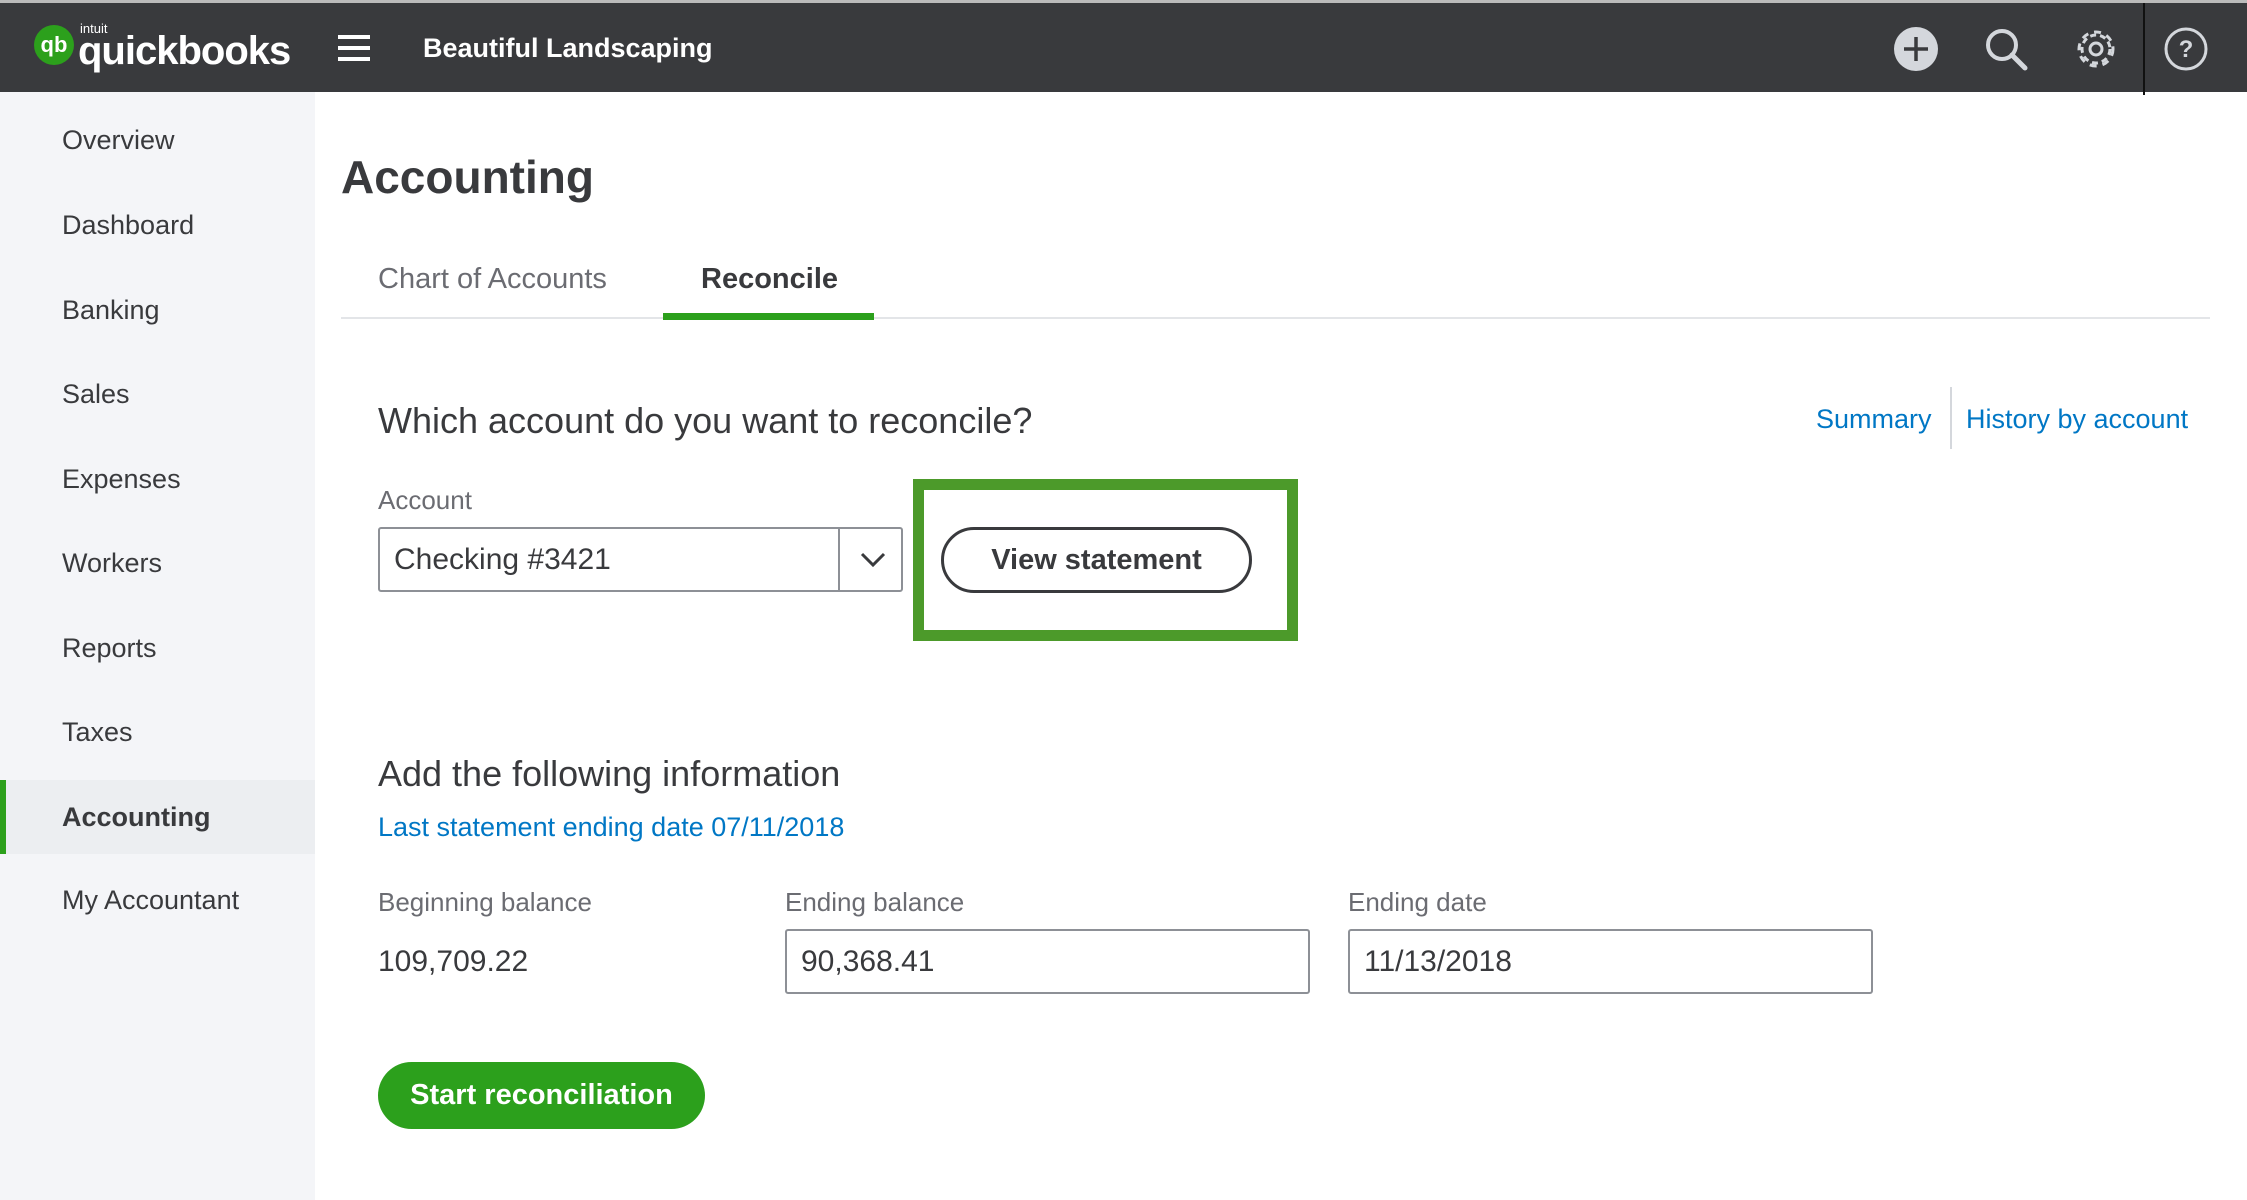 The height and width of the screenshot is (1200, 2247). Describe the element at coordinates (768, 316) in the screenshot. I see `active-tab-indicator` at that location.